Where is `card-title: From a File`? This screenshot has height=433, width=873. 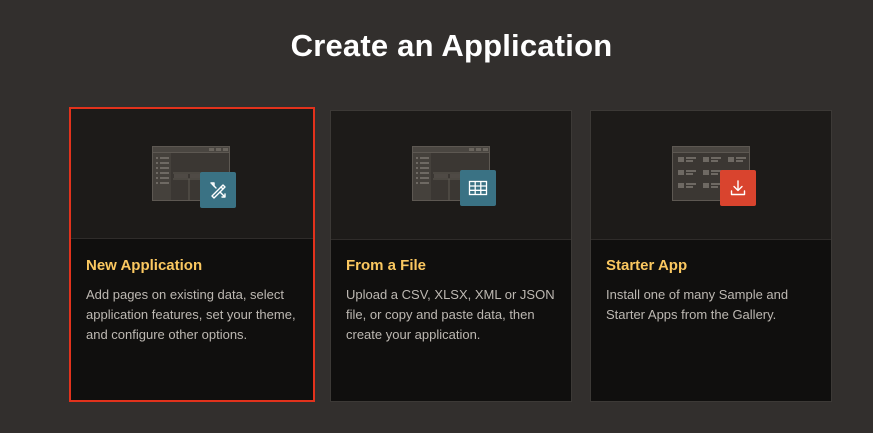
card-title: From a File is located at coordinates (386, 265).